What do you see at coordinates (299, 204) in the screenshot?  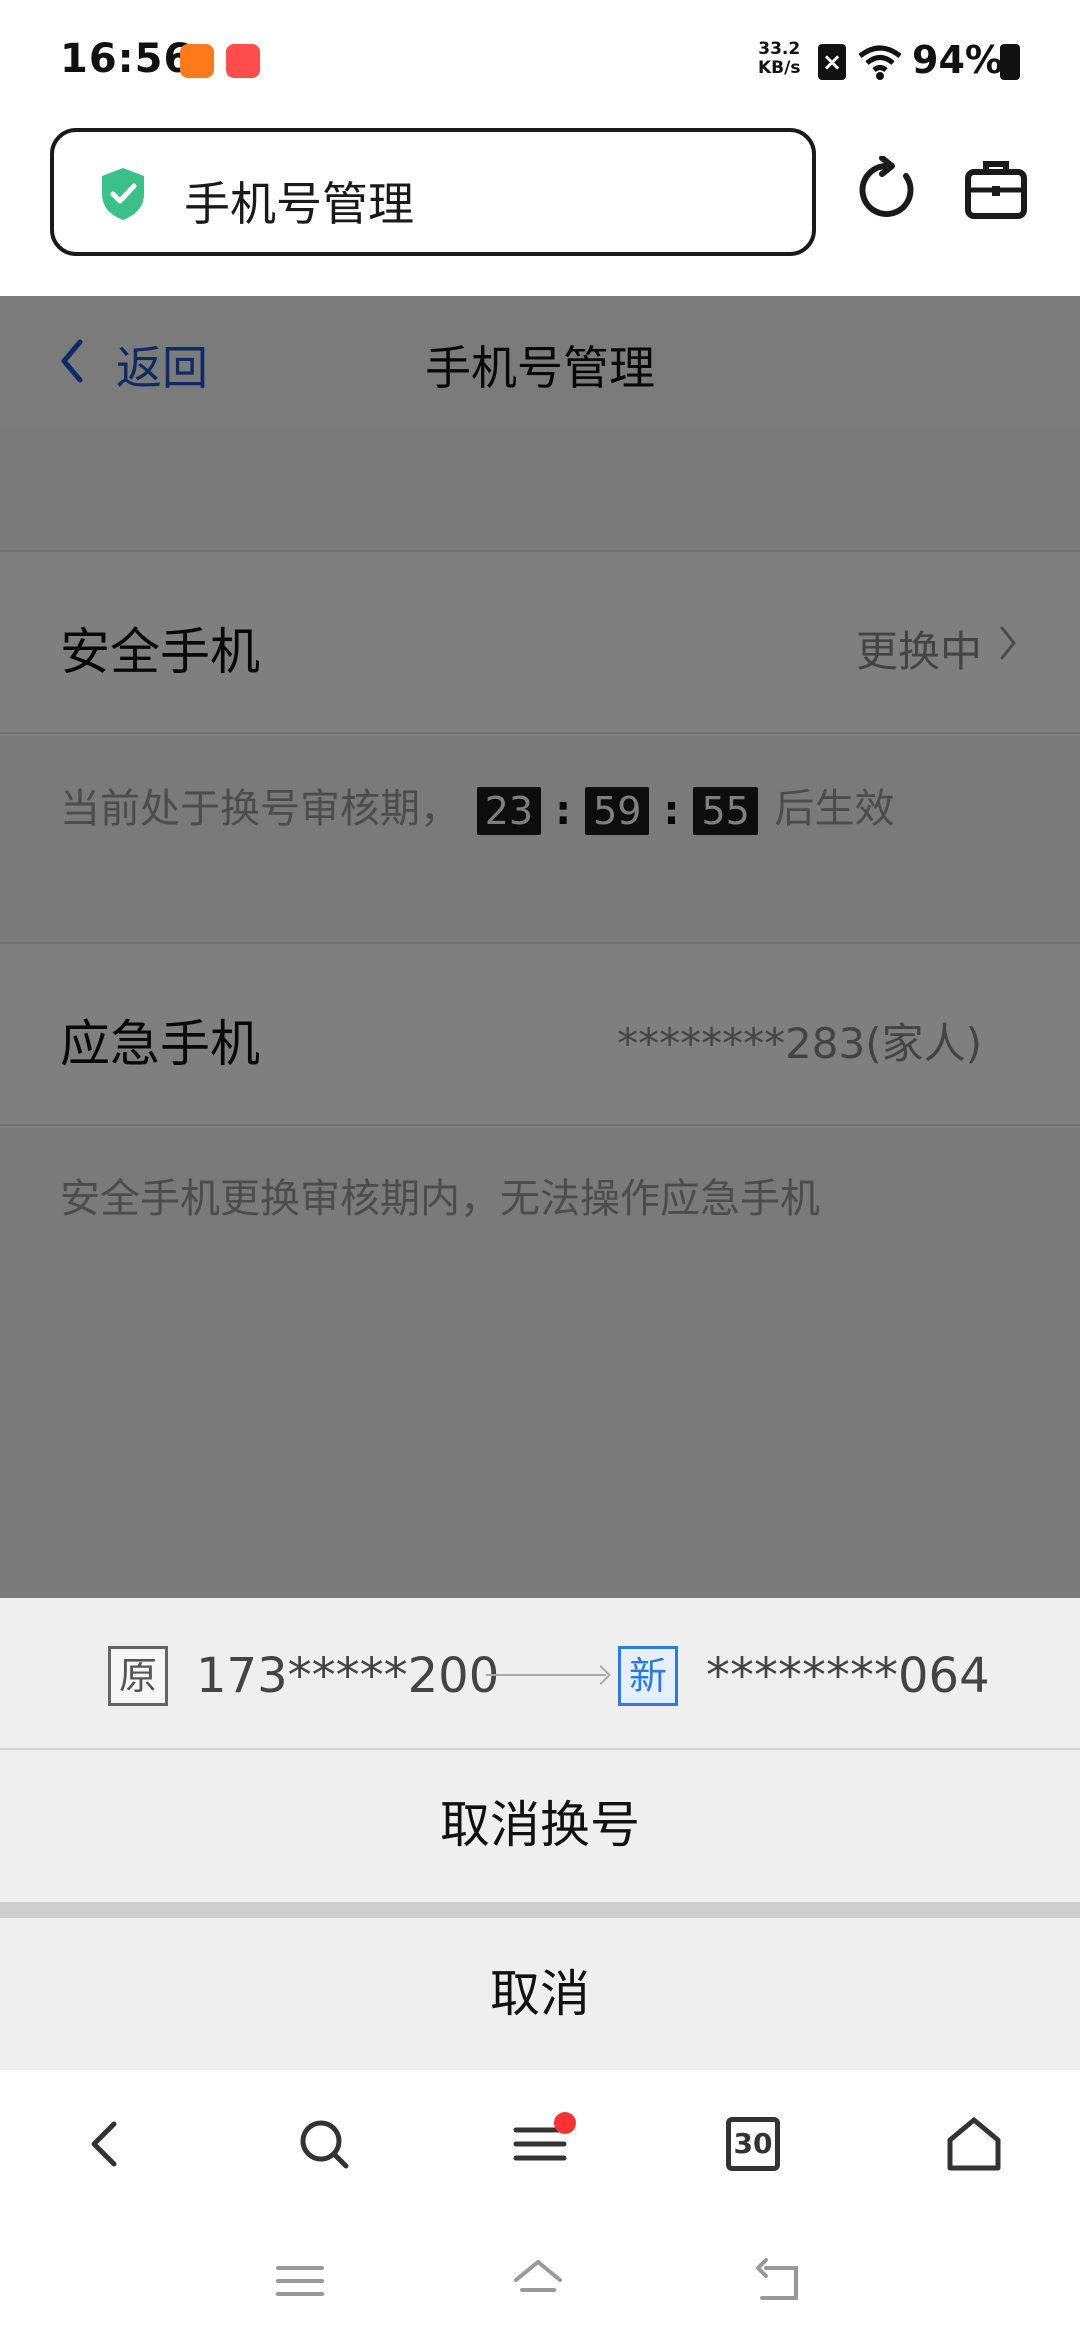 I see `address-title: 手机号管理` at bounding box center [299, 204].